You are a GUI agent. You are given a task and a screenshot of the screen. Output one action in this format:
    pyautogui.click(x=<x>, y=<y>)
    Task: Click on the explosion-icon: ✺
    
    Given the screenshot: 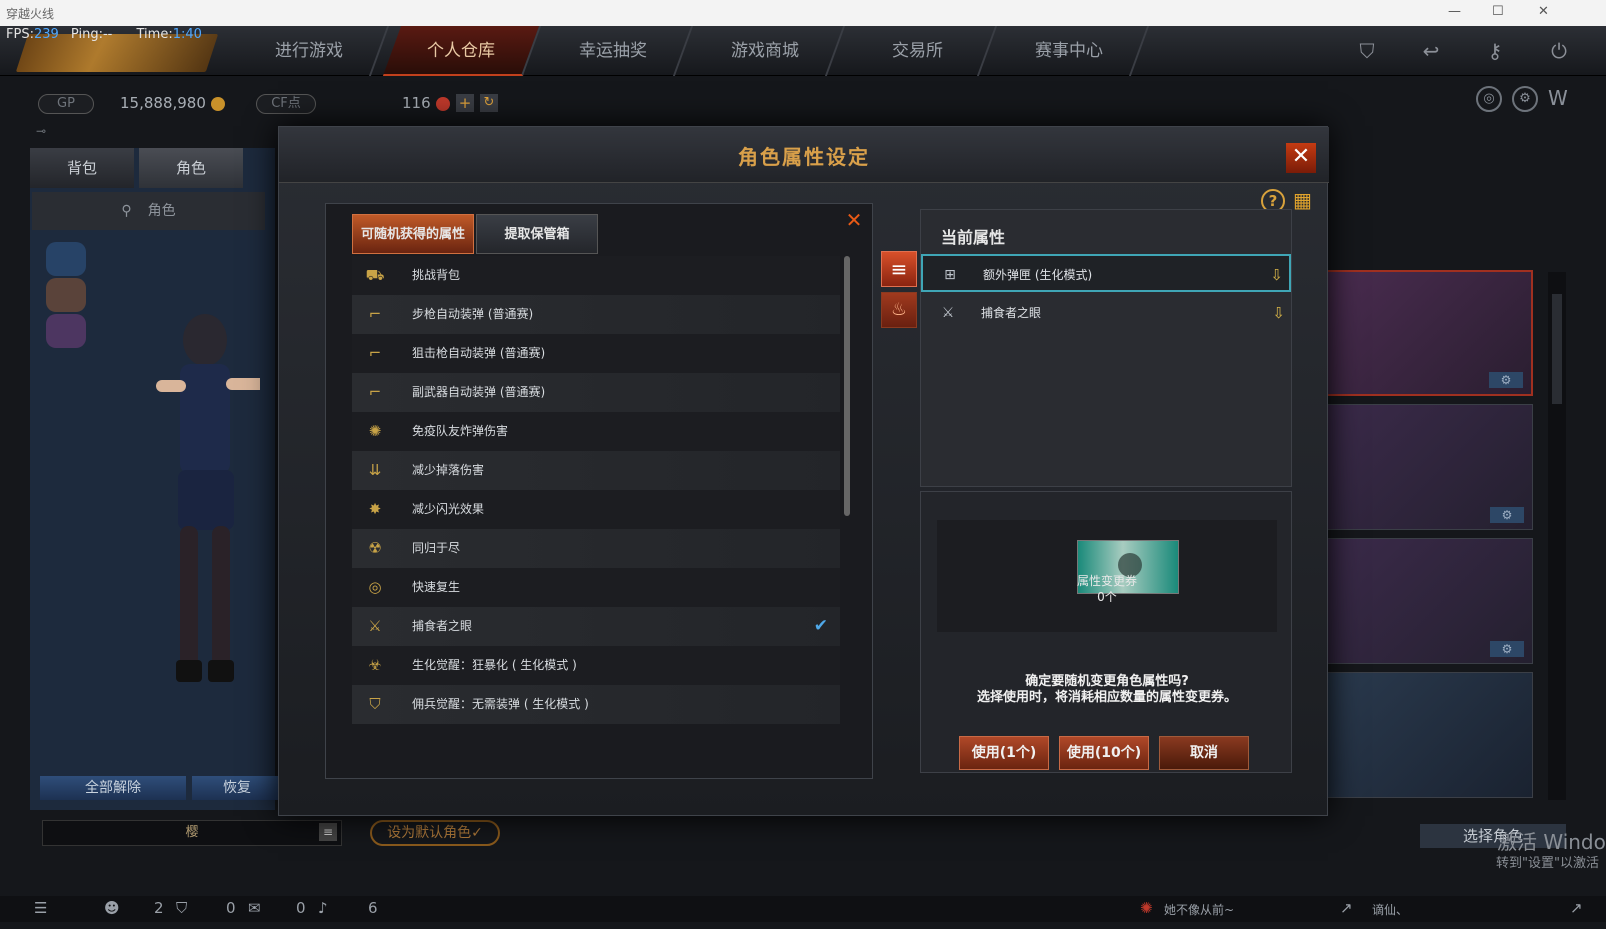 What is the action you would take?
    pyautogui.click(x=375, y=431)
    